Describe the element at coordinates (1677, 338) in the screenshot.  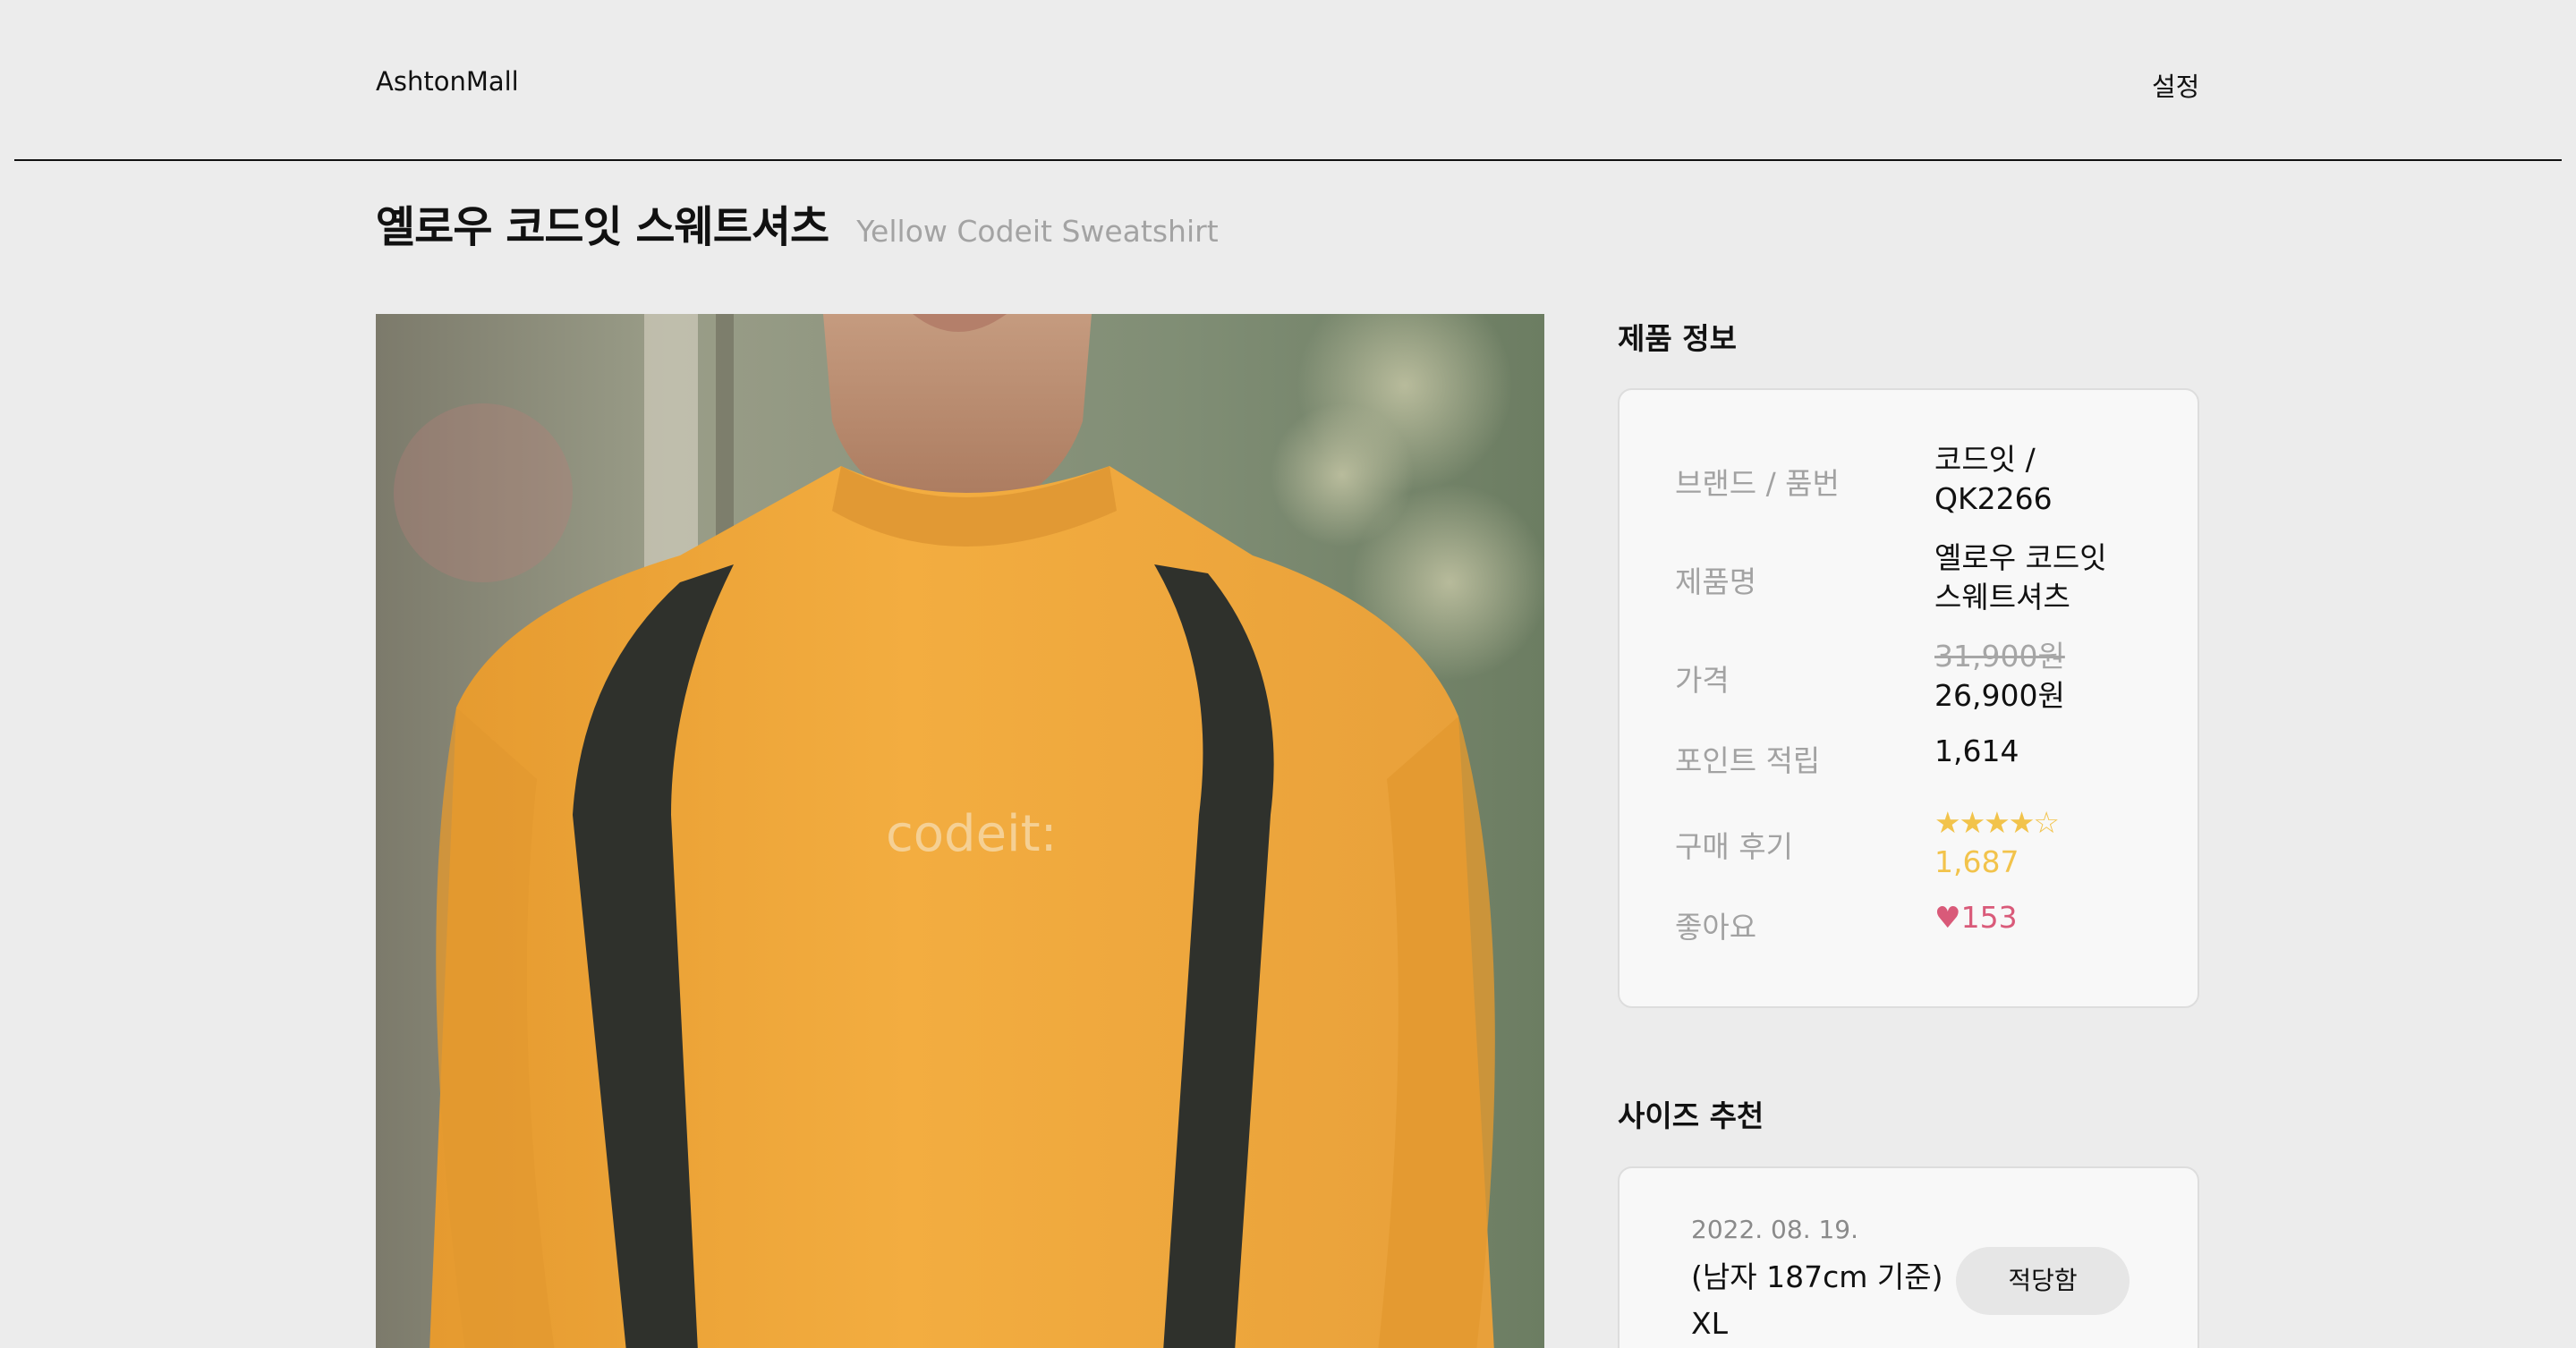
I see `product-info-heading: 제품 정보` at that location.